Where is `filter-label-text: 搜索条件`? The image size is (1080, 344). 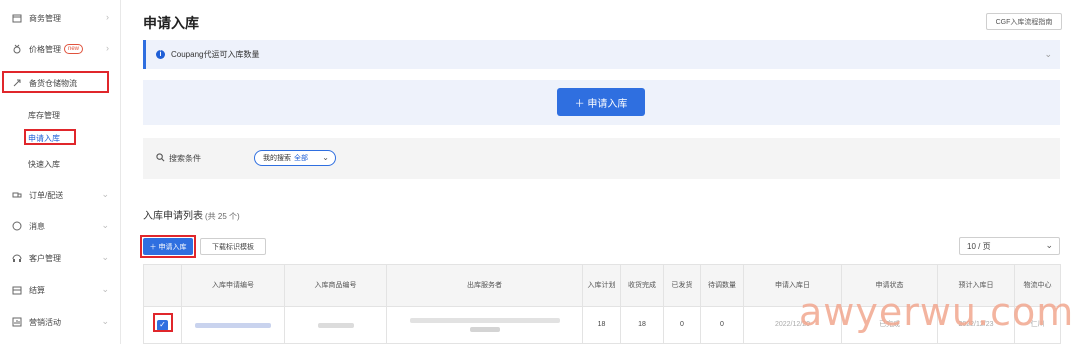 filter-label-text: 搜索条件 is located at coordinates (185, 158).